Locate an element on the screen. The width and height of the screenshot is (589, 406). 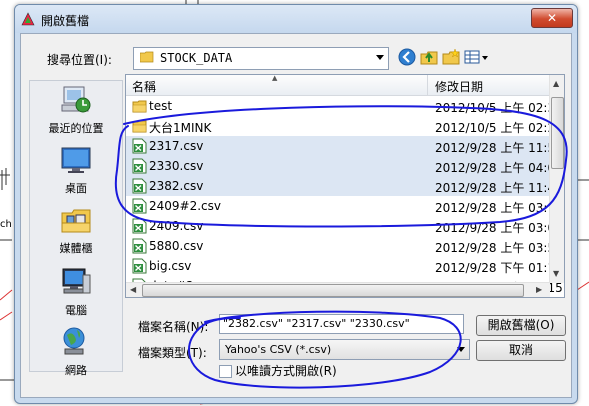
scroll-left-icon: ◀ is located at coordinates (133, 289).